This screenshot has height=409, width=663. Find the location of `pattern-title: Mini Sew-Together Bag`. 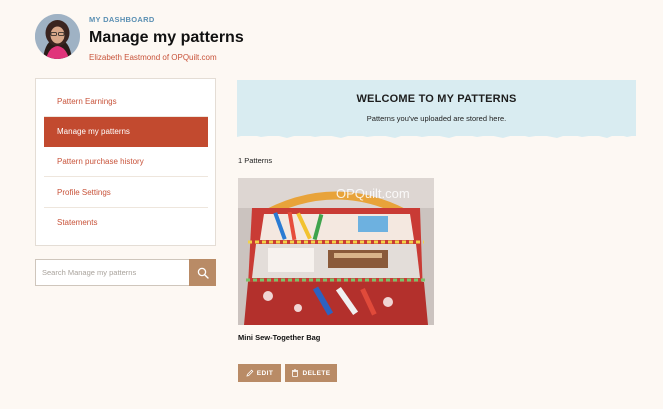

pattern-title: Mini Sew-Together Bag is located at coordinates (279, 337).